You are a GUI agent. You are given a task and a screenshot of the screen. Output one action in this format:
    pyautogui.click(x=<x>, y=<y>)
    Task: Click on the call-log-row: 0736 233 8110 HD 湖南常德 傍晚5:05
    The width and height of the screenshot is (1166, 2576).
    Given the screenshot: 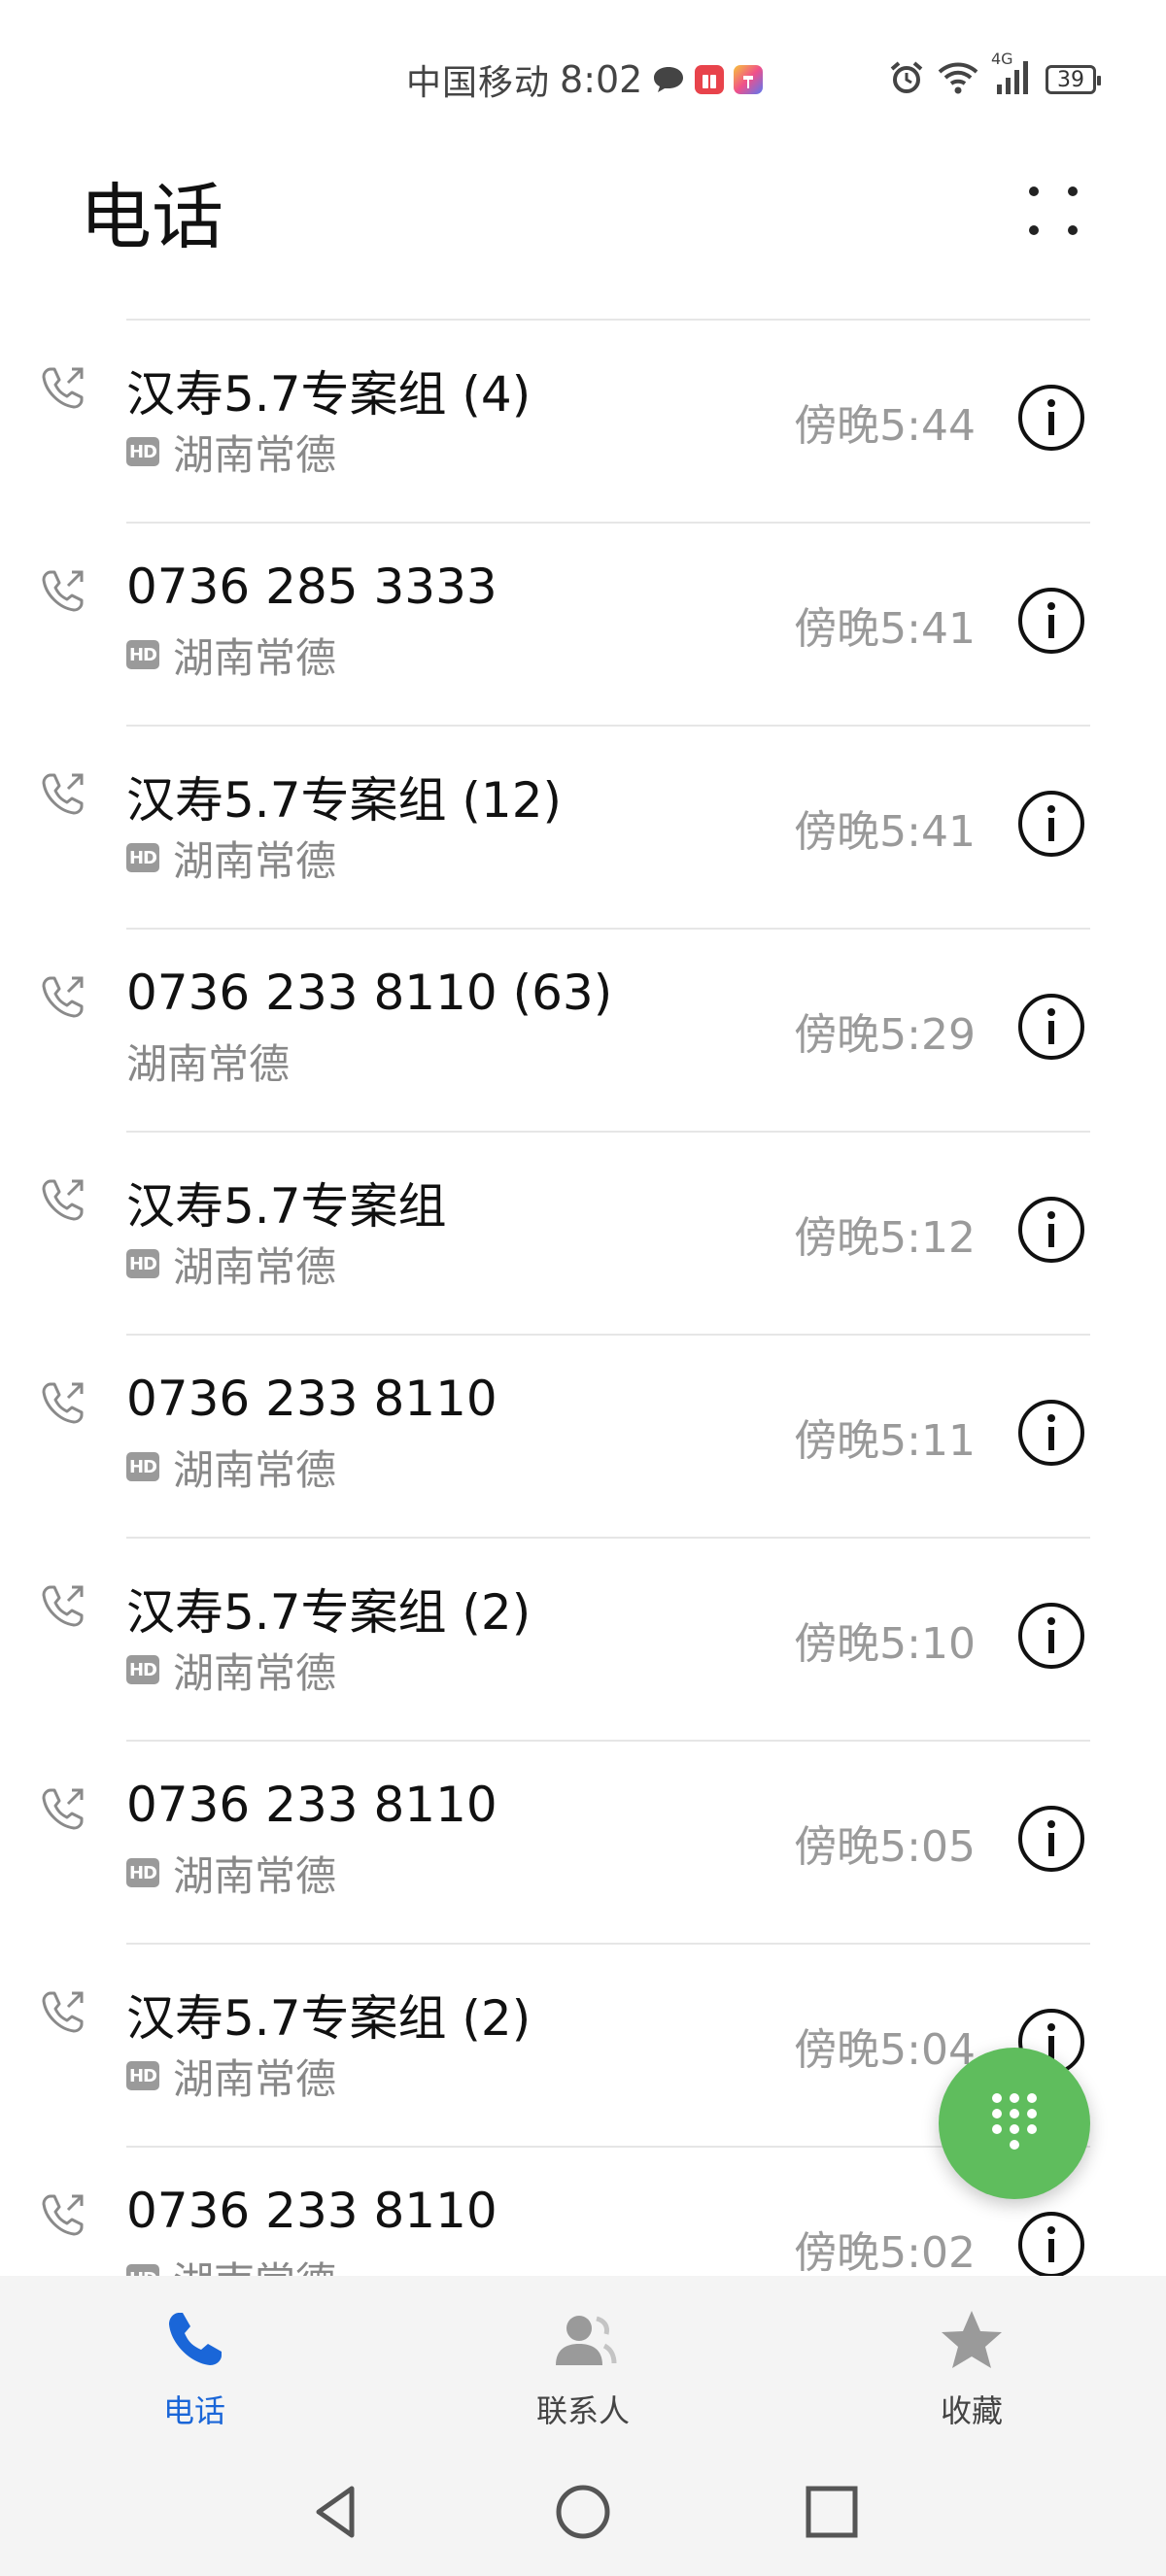 What is the action you would take?
    pyautogui.click(x=583, y=1841)
    